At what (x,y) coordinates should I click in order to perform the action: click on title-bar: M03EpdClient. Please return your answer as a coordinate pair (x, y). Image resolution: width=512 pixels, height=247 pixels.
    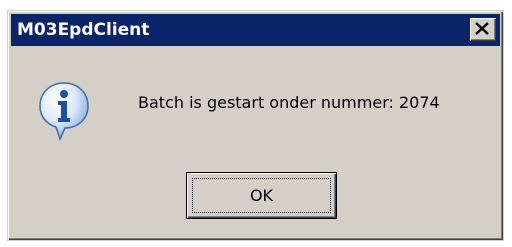
    Looking at the image, I should click on (255, 30).